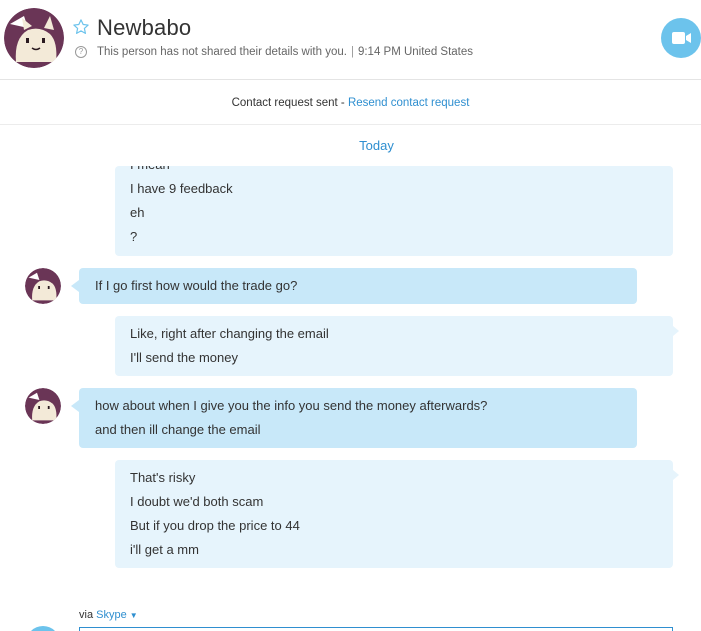 This screenshot has height=631, width=701. Describe the element at coordinates (376, 629) in the screenshot. I see `message-input` at that location.